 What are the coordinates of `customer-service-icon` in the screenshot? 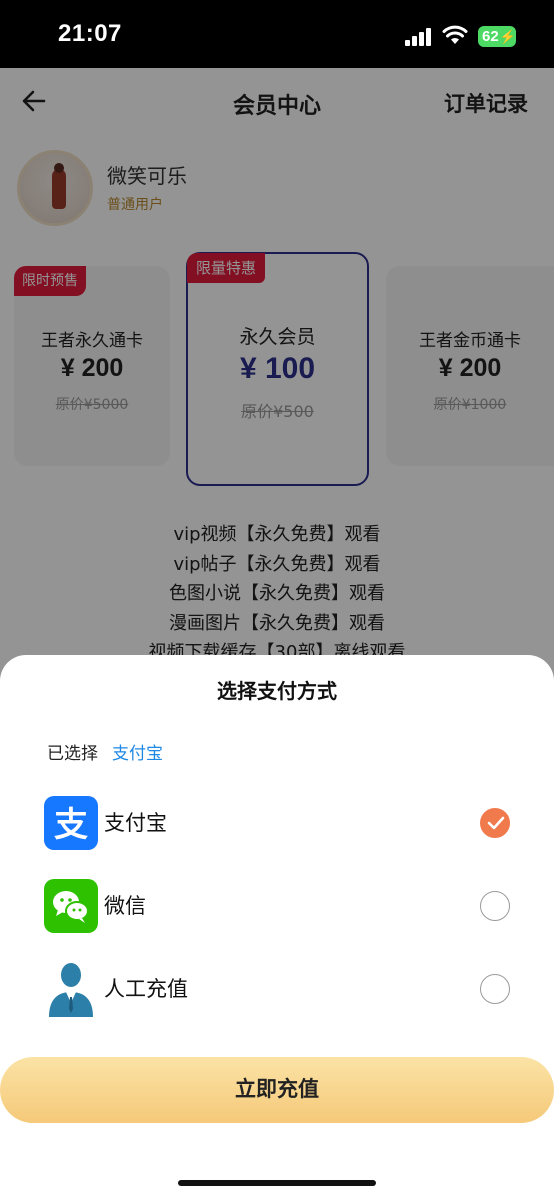 It's located at (71, 989).